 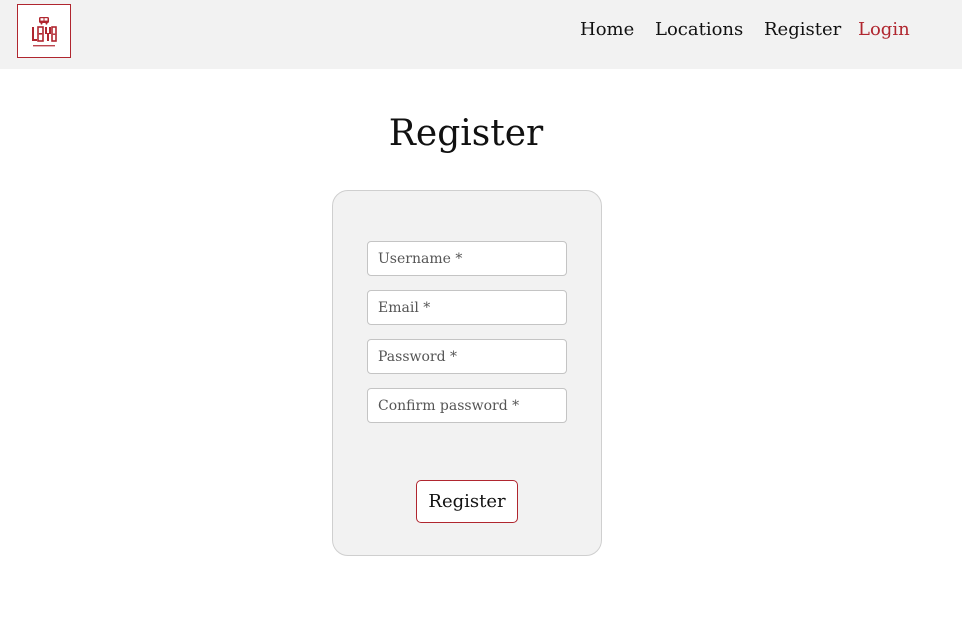 I want to click on nav-home-link: Home, so click(x=607, y=30).